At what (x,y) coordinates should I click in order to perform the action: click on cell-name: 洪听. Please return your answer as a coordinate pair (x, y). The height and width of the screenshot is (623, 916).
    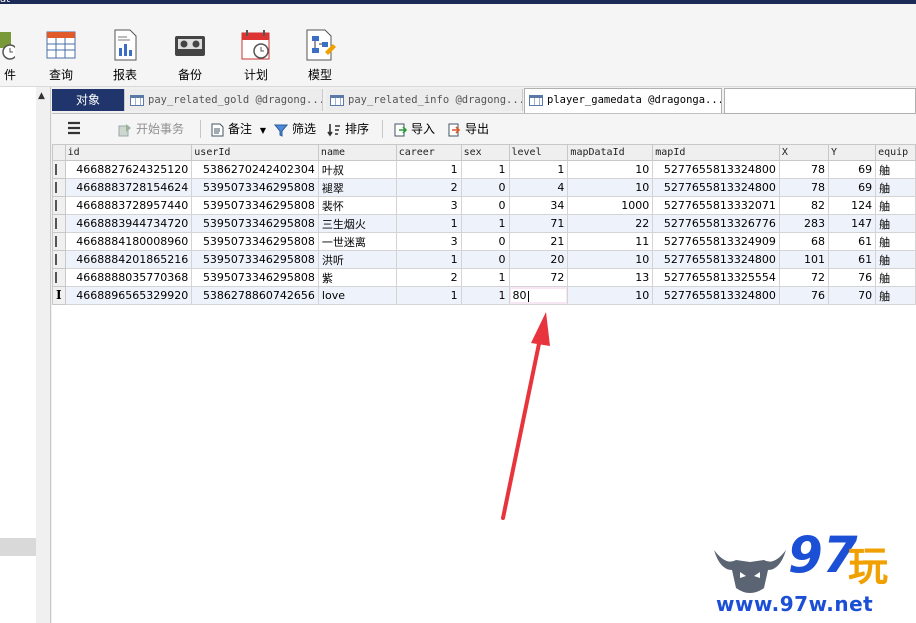
    Looking at the image, I should click on (357, 259).